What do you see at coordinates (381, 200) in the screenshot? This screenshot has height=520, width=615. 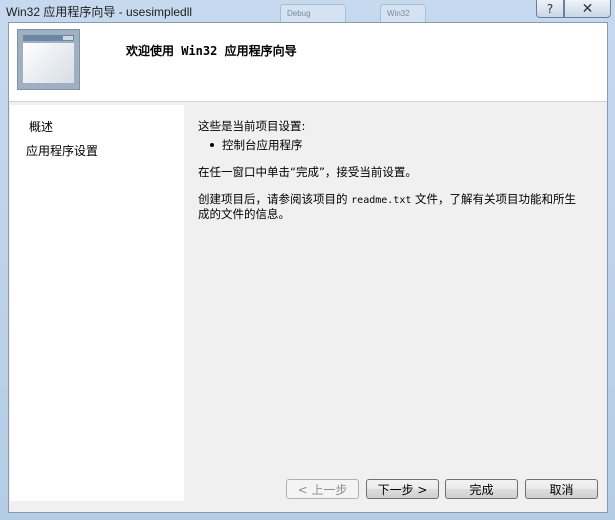 I see `readme-filename: readme.txt` at bounding box center [381, 200].